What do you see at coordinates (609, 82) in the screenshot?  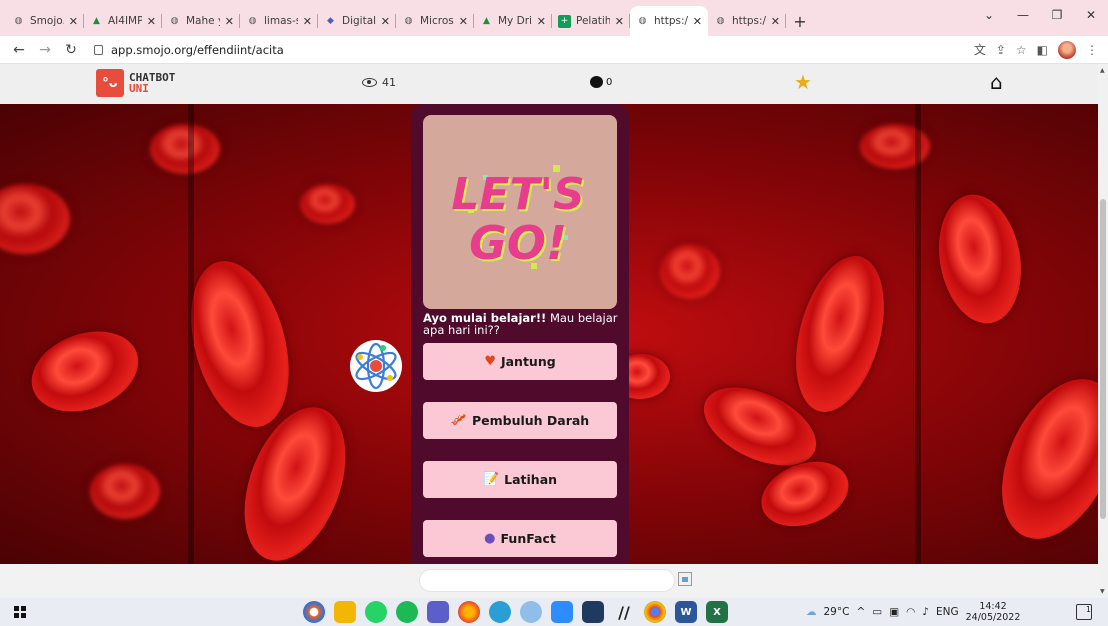 I see `comments-count: 0` at bounding box center [609, 82].